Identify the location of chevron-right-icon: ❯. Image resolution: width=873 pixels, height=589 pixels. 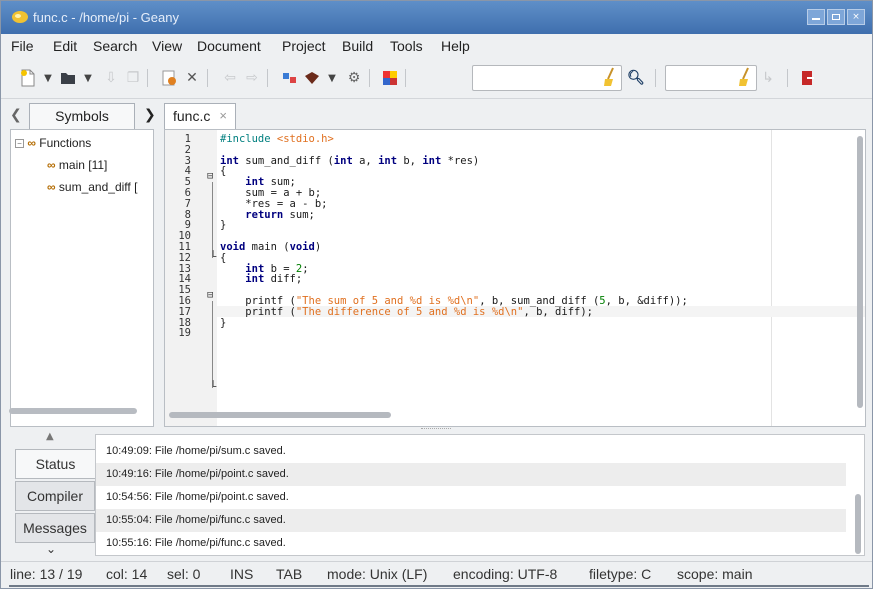
(150, 115).